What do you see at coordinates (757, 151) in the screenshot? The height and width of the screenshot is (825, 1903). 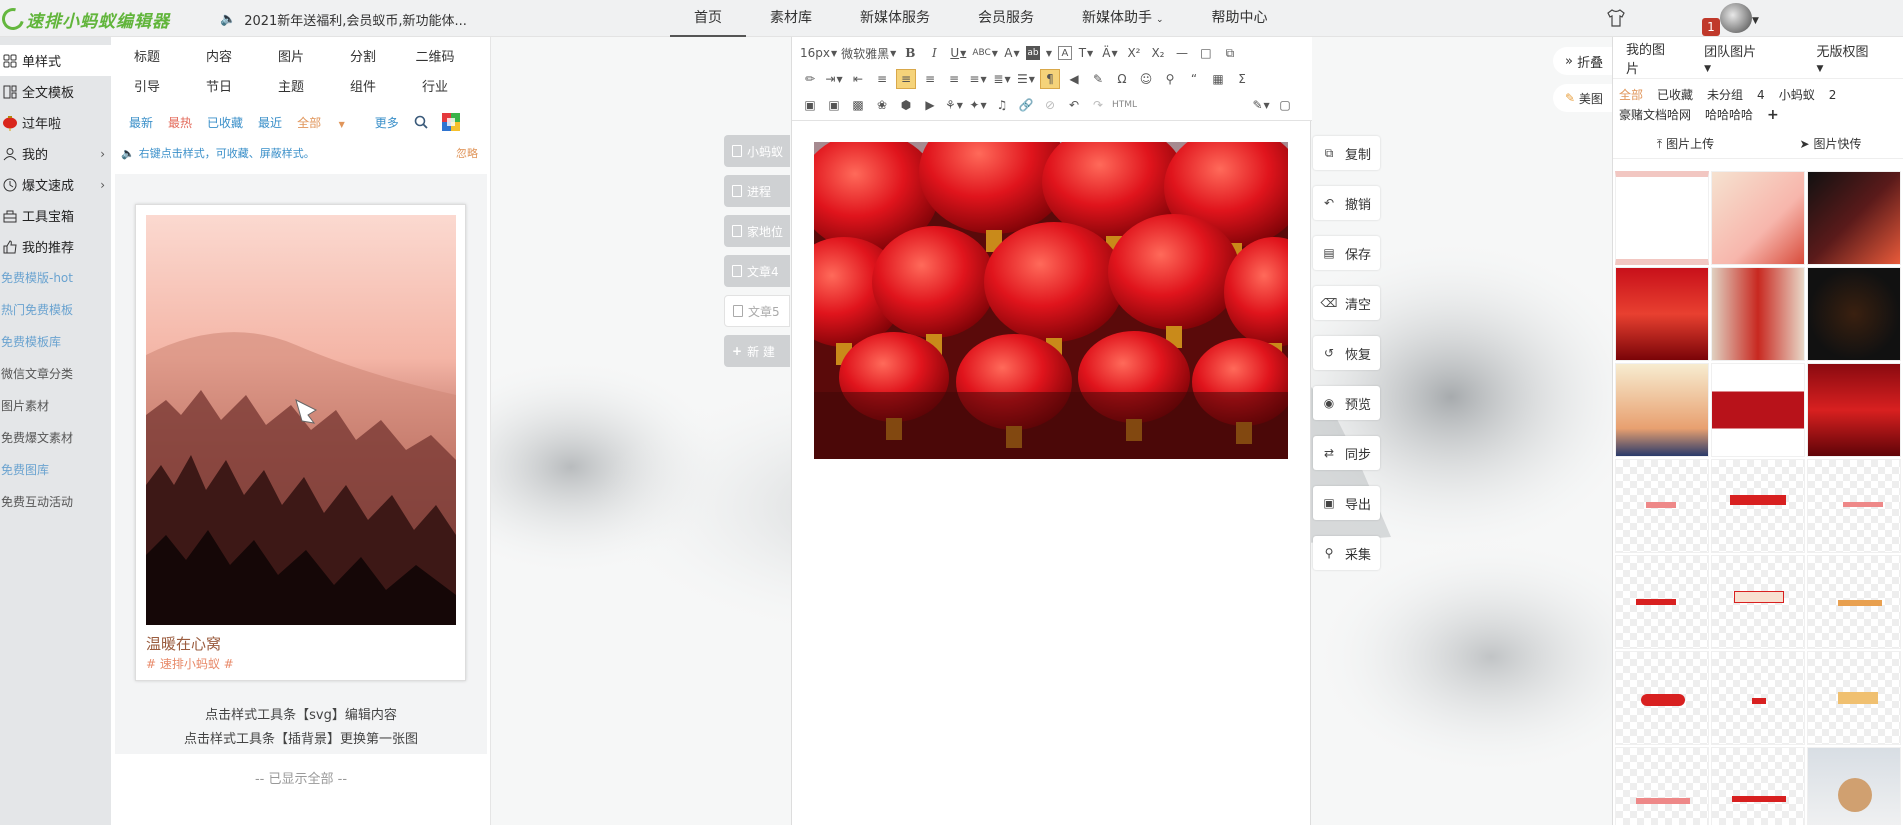 I see `article-tab: 小蚂蚁` at bounding box center [757, 151].